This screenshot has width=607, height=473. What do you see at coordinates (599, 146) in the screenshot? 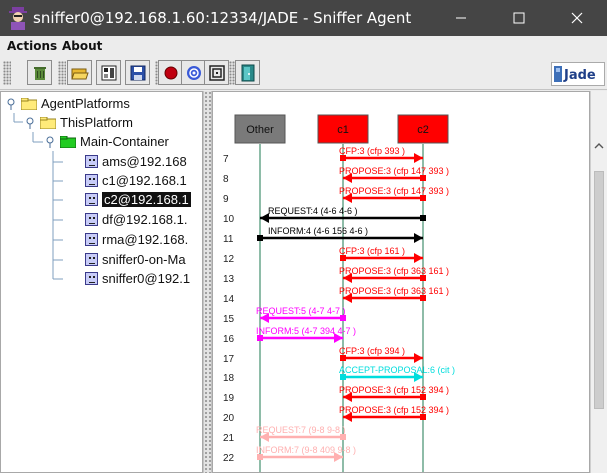
I see `scroll-up-icon` at bounding box center [599, 146].